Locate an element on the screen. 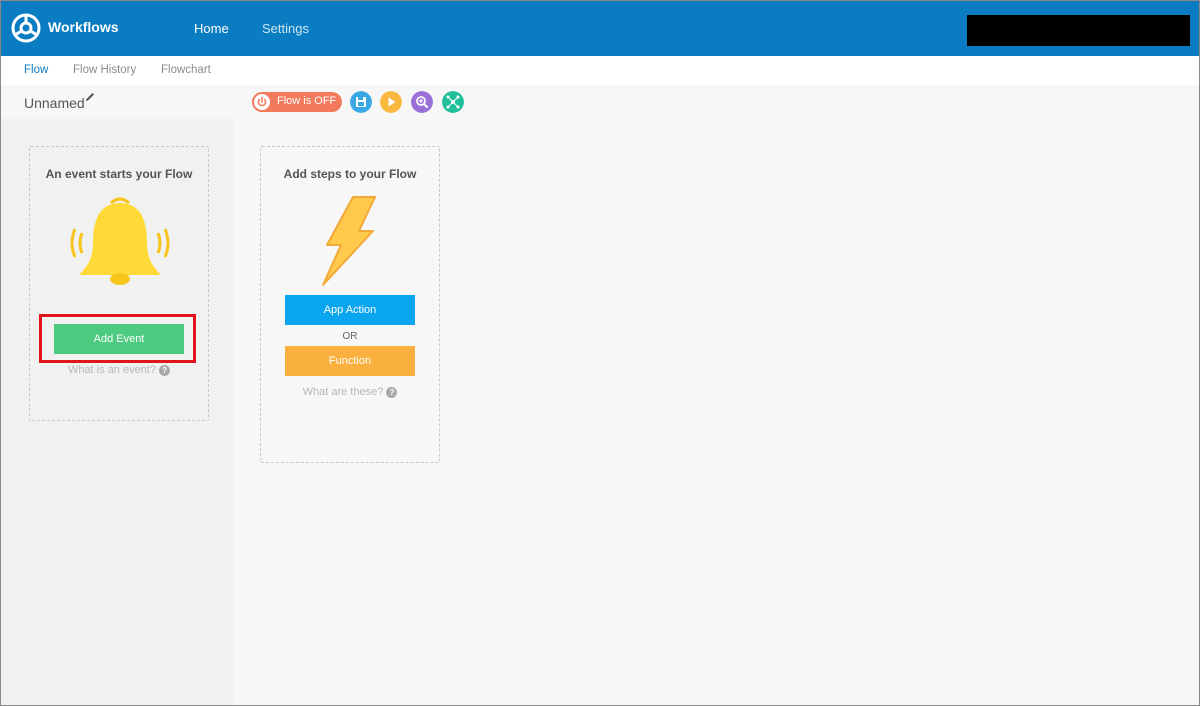 The width and height of the screenshot is (1200, 706). flow-toggle-button: Flow is OFF is located at coordinates (297, 102).